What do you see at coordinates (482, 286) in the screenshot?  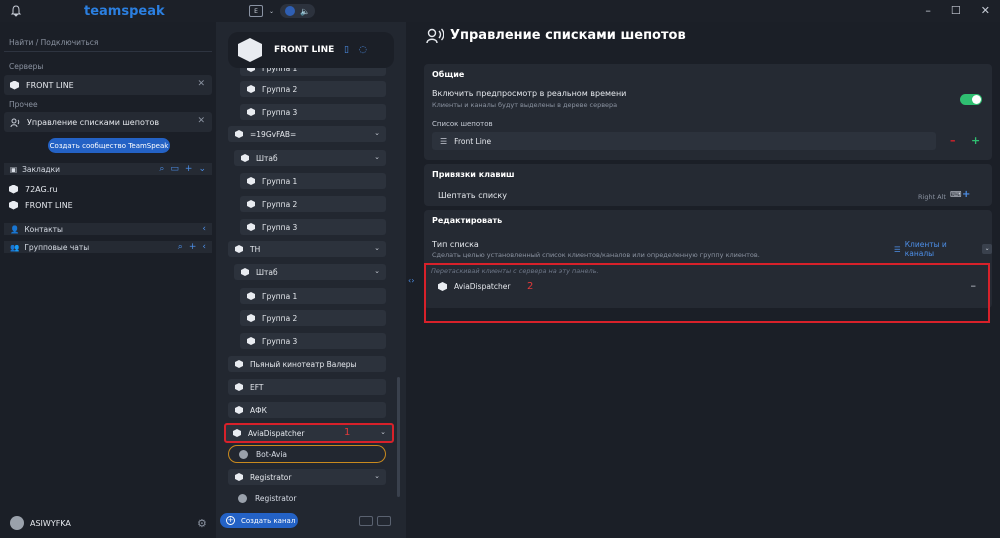 I see `target-label: AviaDispatcher` at bounding box center [482, 286].